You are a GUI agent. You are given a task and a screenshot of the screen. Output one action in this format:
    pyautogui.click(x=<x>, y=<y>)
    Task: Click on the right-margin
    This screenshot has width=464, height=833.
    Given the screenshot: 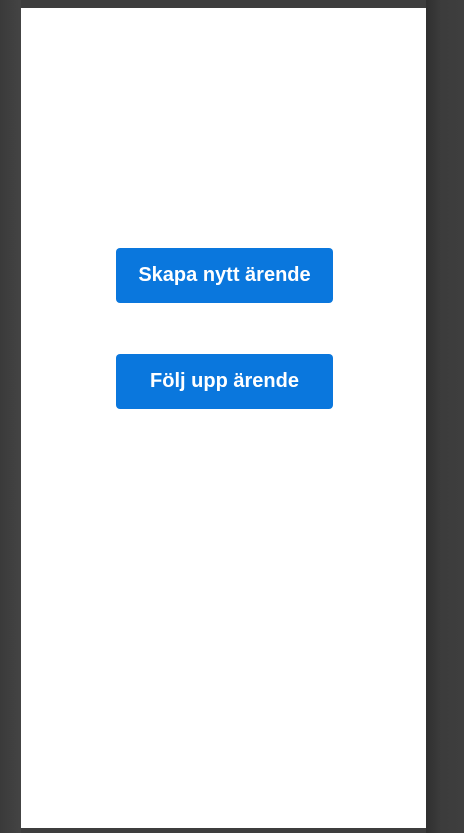 What is the action you would take?
    pyautogui.click(x=445, y=416)
    